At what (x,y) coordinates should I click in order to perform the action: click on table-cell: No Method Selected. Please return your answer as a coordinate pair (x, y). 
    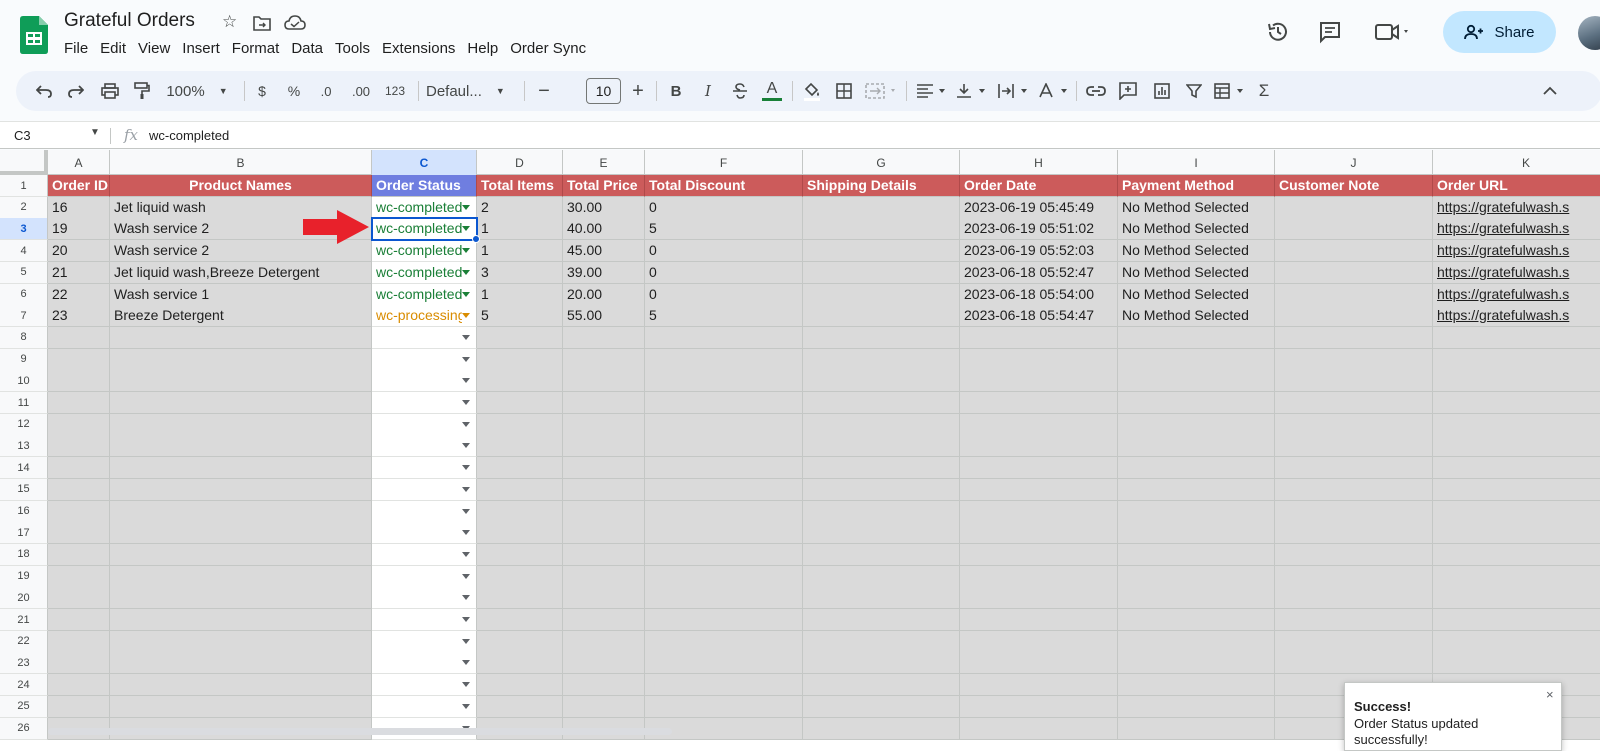
    Looking at the image, I should click on (1196, 316).